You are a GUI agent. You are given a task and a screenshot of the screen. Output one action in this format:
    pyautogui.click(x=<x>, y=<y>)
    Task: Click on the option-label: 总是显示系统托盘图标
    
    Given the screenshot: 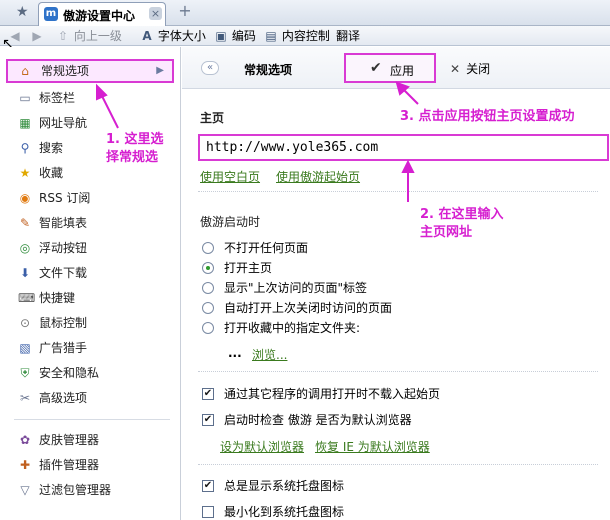 What is the action you would take?
    pyautogui.click(x=284, y=486)
    